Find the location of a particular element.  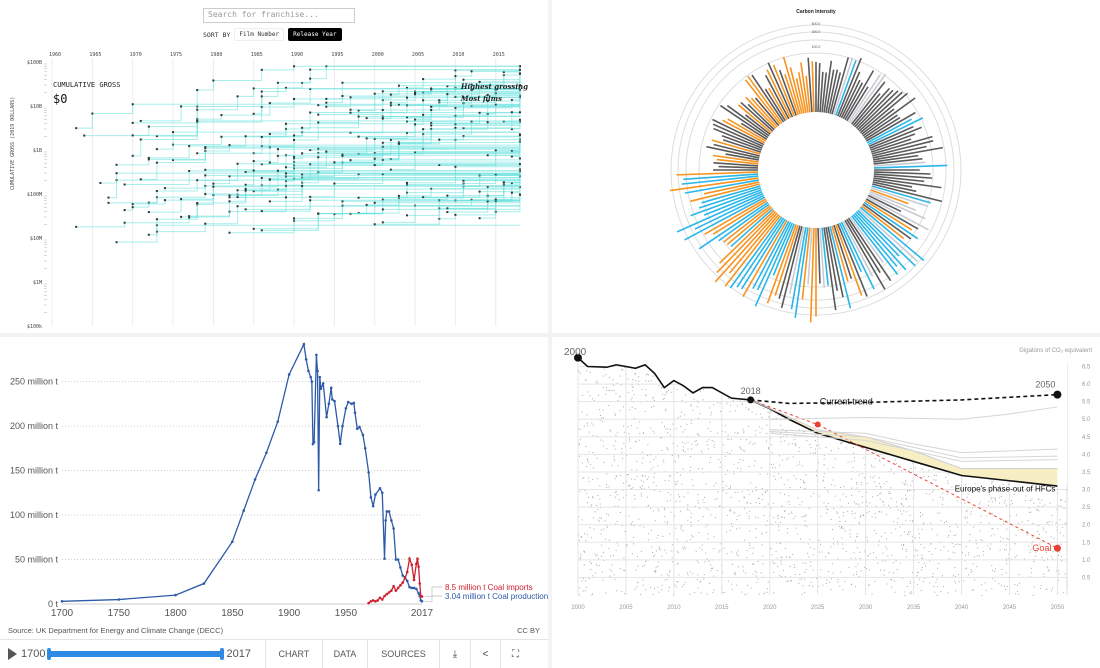

timeline-slider is located at coordinates (136, 654).